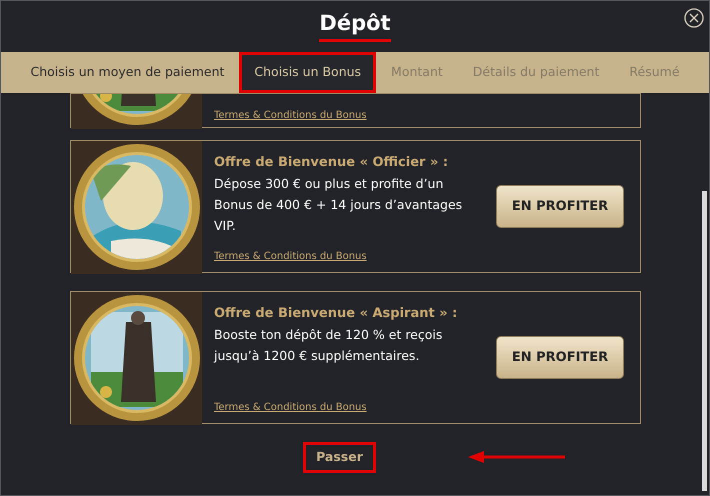 This screenshot has width=710, height=496. I want to click on dialog-title: Dépôt, so click(355, 26).